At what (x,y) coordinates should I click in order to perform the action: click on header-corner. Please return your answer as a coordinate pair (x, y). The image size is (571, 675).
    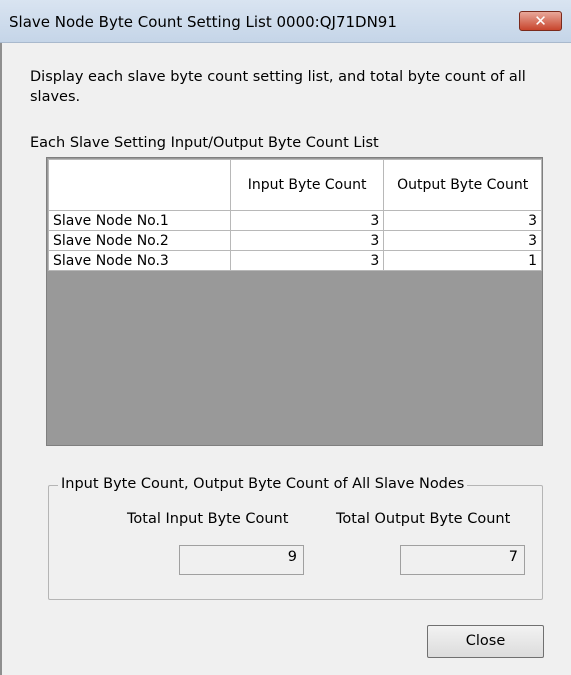
    Looking at the image, I should click on (139, 185).